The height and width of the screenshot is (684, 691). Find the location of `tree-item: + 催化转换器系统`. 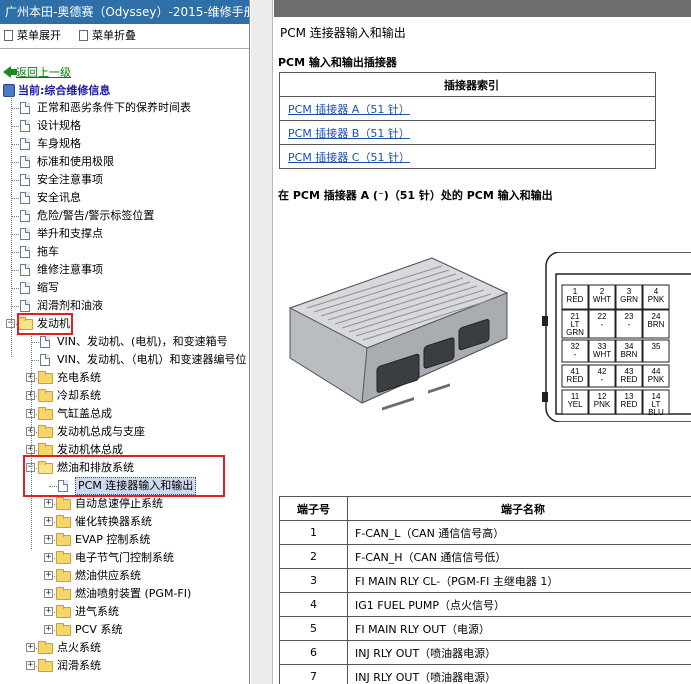

tree-item: + 催化转换器系统 is located at coordinates (124, 522).